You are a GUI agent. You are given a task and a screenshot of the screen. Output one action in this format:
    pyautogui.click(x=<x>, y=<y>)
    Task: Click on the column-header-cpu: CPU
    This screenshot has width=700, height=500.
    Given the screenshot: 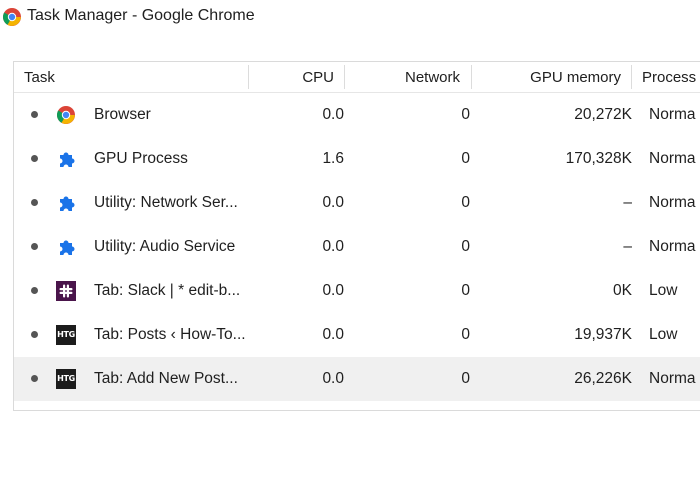 What is the action you would take?
    pyautogui.click(x=294, y=77)
    